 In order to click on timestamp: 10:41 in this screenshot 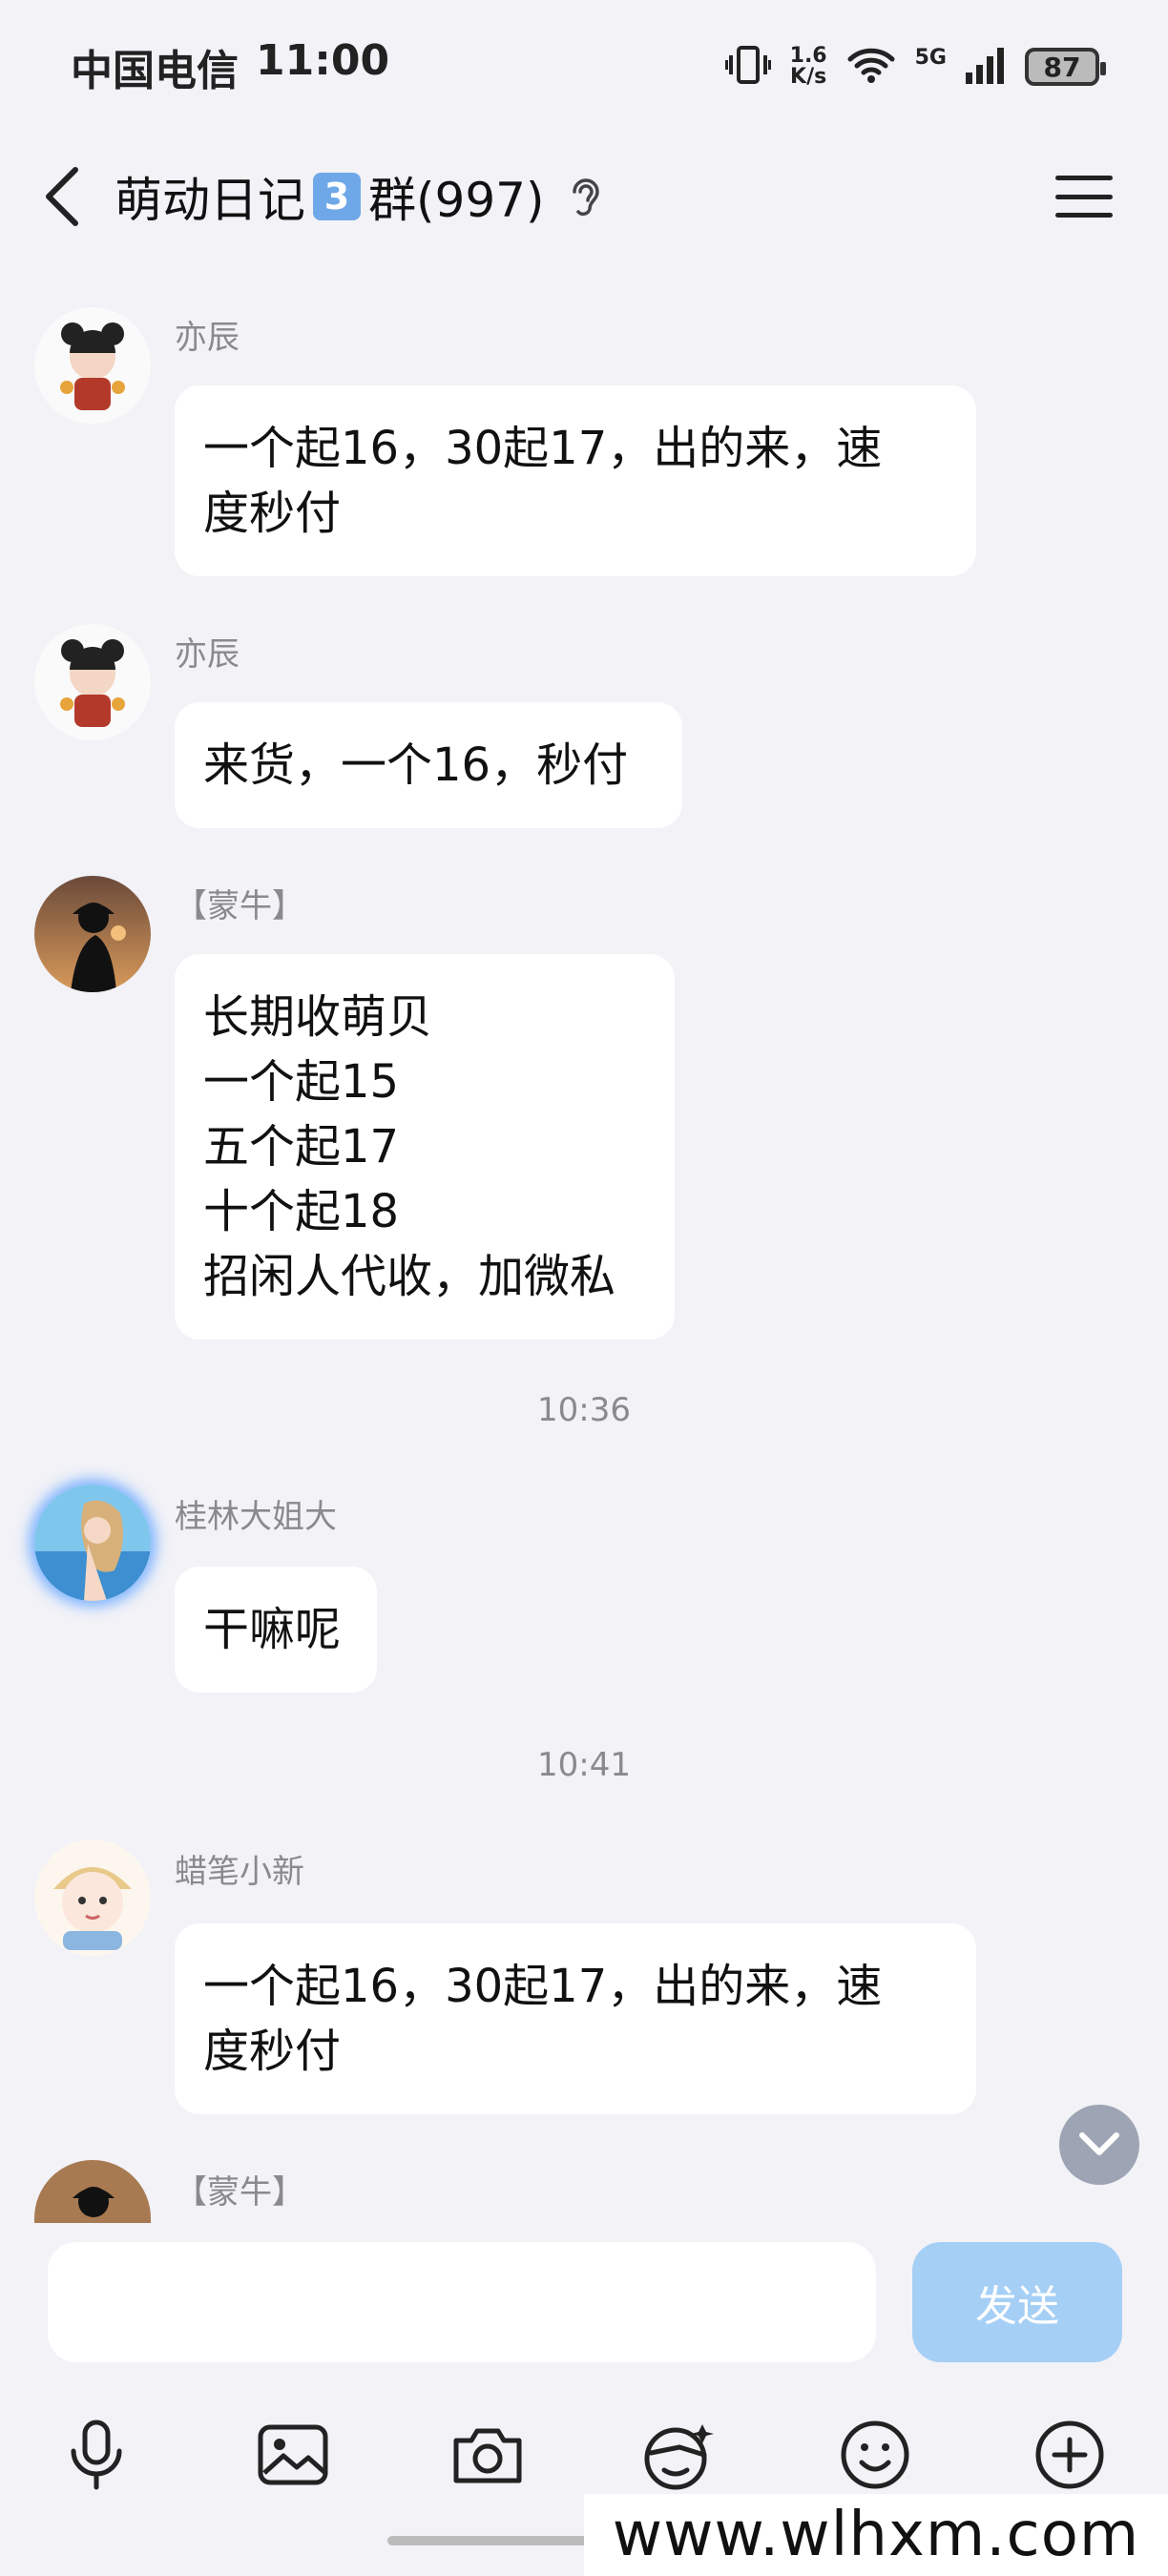, I will do `click(584, 1765)`.